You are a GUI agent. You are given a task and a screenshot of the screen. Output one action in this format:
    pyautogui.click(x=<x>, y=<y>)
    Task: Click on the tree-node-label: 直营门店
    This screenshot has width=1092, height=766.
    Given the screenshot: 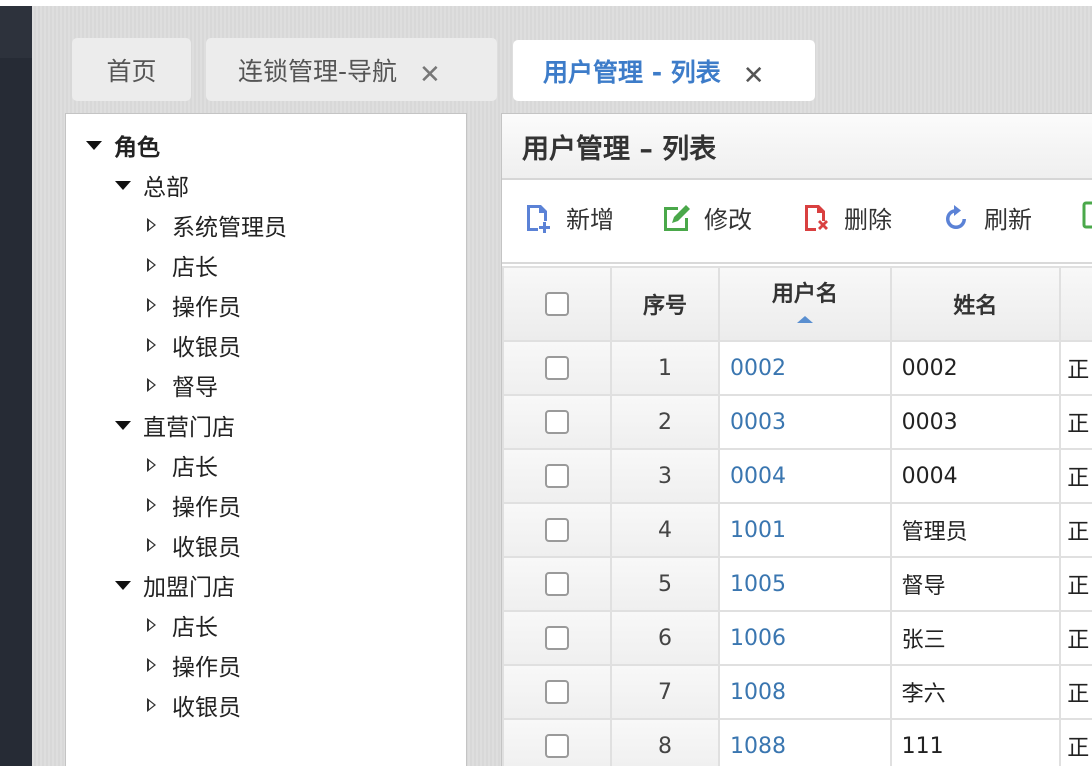 What is the action you would take?
    pyautogui.click(x=189, y=428)
    